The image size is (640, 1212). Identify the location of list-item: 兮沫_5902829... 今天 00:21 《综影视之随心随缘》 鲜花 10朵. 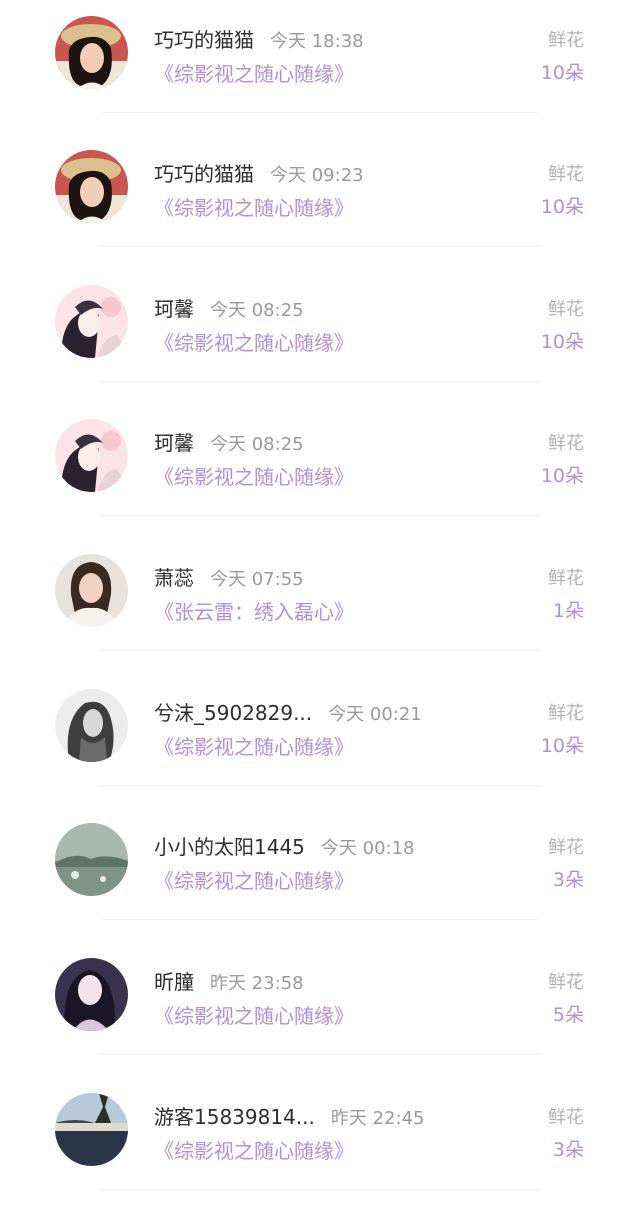
(320, 740).